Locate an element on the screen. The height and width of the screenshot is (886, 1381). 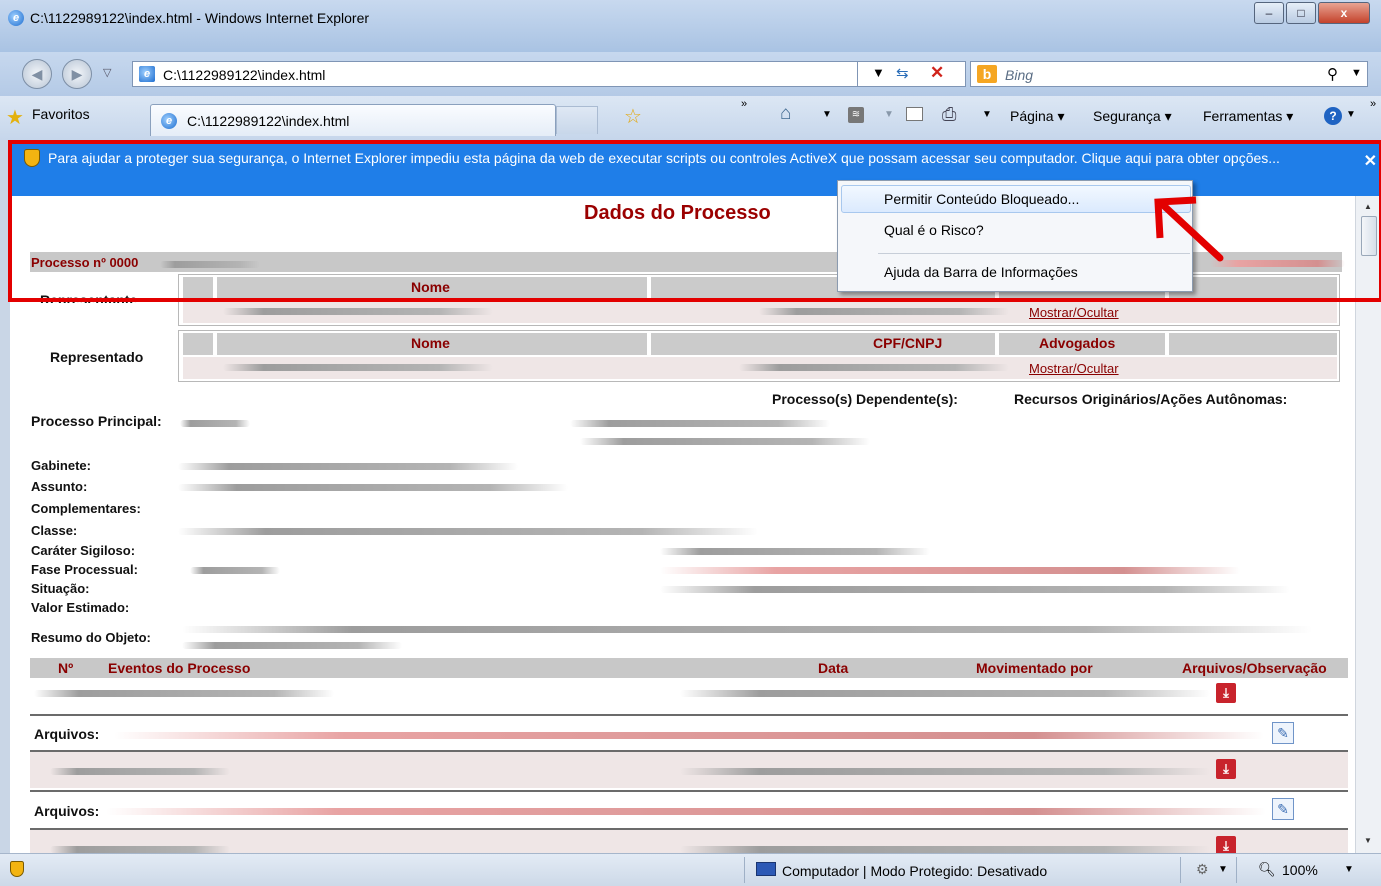
processo-principal-label: Processo Principal: is located at coordinates (96, 421).